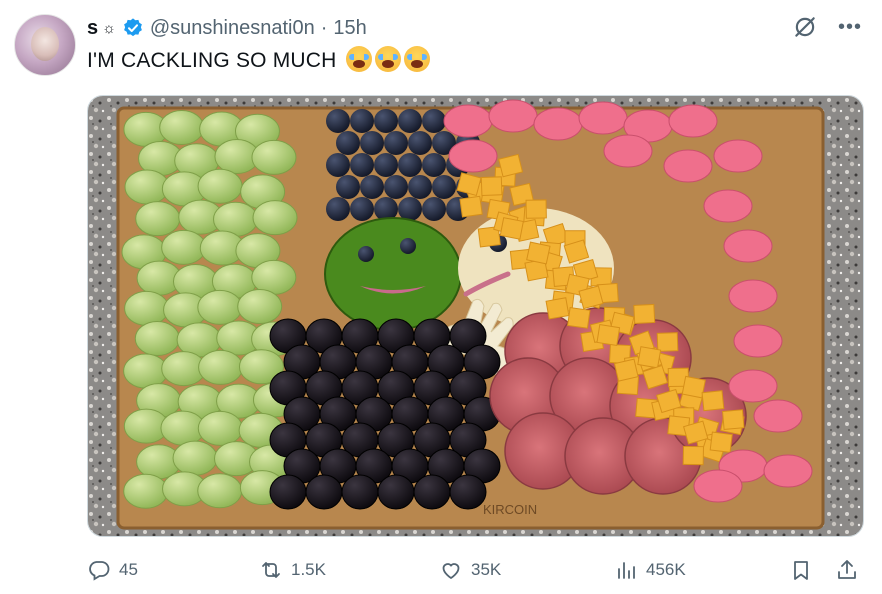  I want to click on more-icon: •••, so click(850, 27).